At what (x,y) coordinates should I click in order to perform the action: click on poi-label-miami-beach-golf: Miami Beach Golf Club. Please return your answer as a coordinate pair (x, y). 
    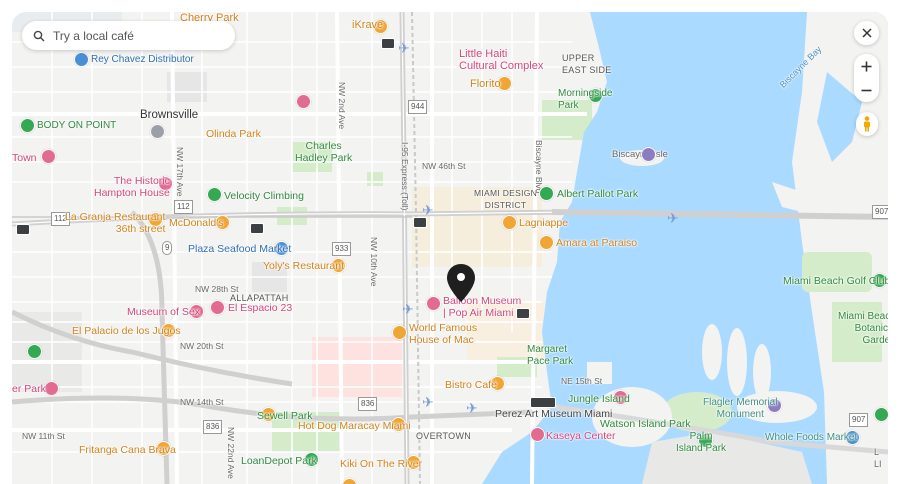
    Looking at the image, I should click on (835, 281).